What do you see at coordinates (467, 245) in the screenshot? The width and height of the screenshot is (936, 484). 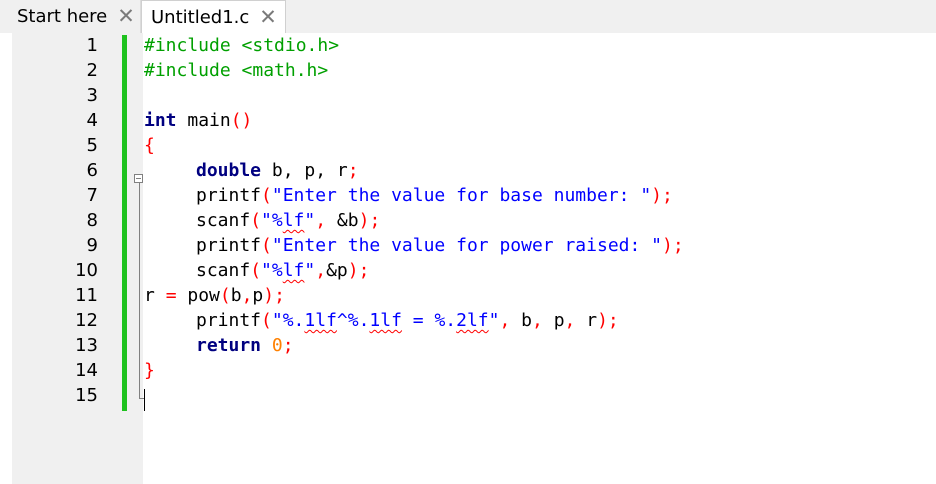 I see `string-literal: "Enter the value for power raised: "` at bounding box center [467, 245].